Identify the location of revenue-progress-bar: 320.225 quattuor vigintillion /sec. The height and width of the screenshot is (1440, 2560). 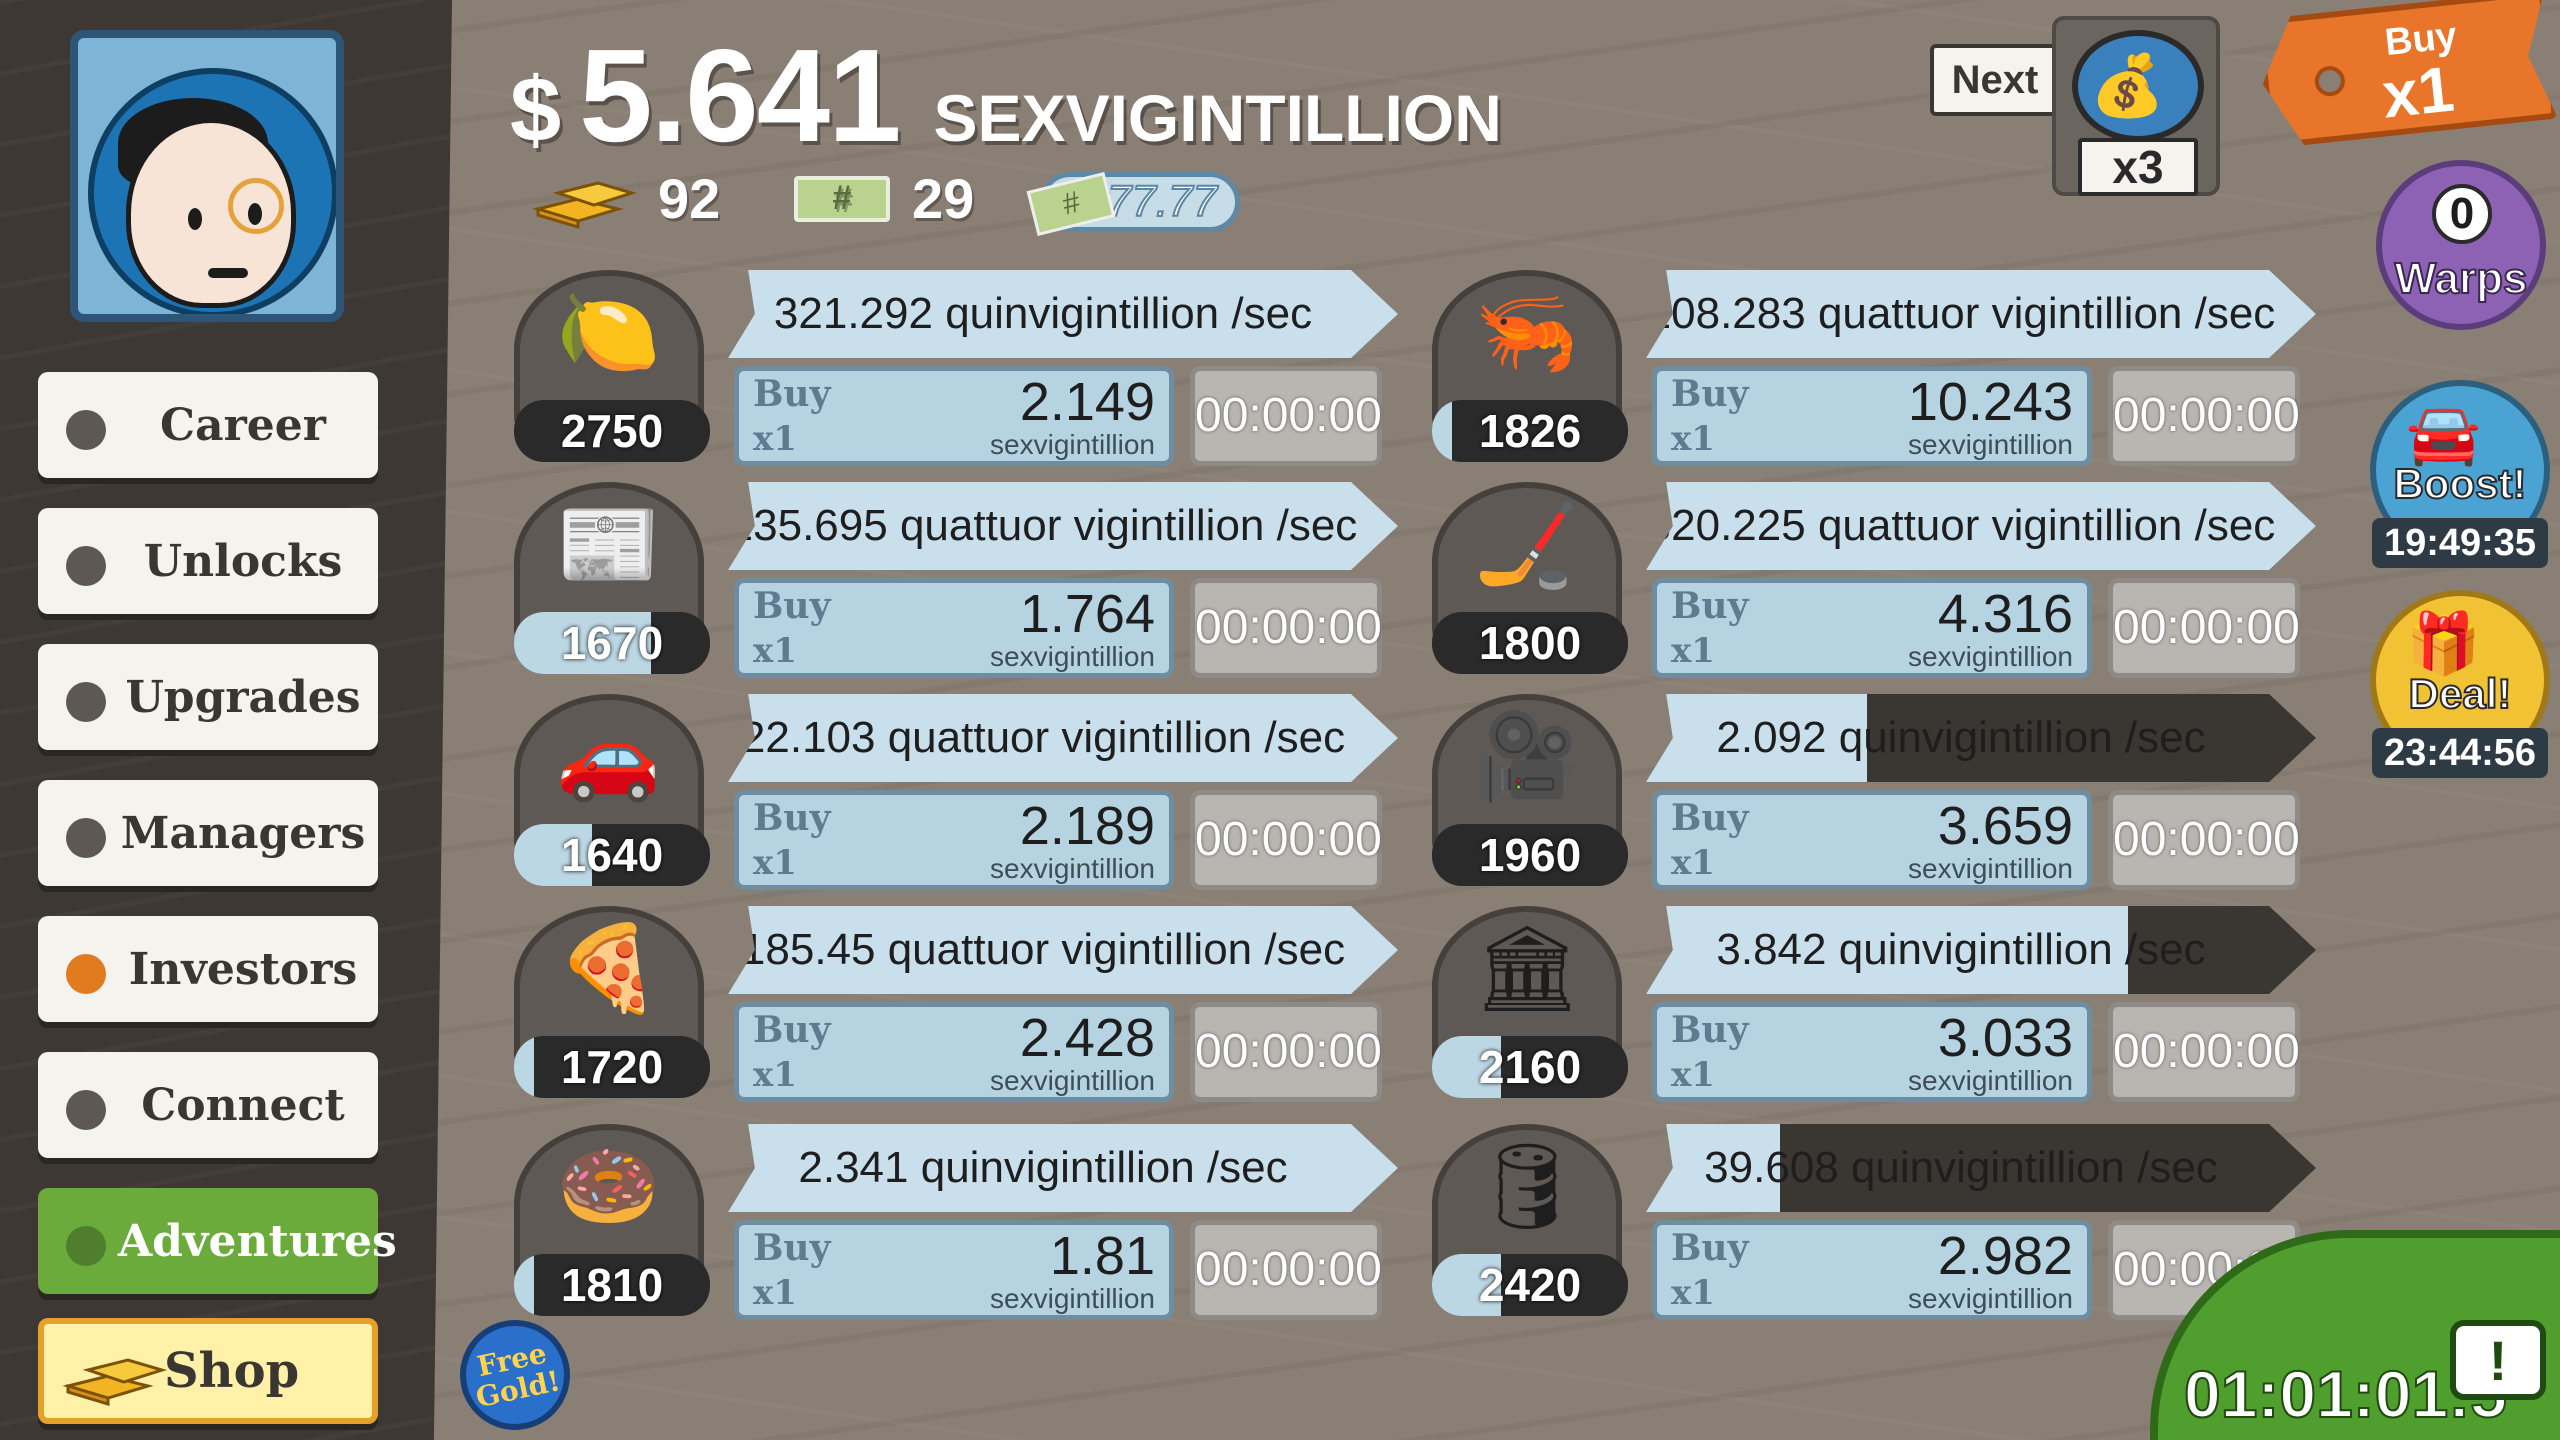
(1981, 526).